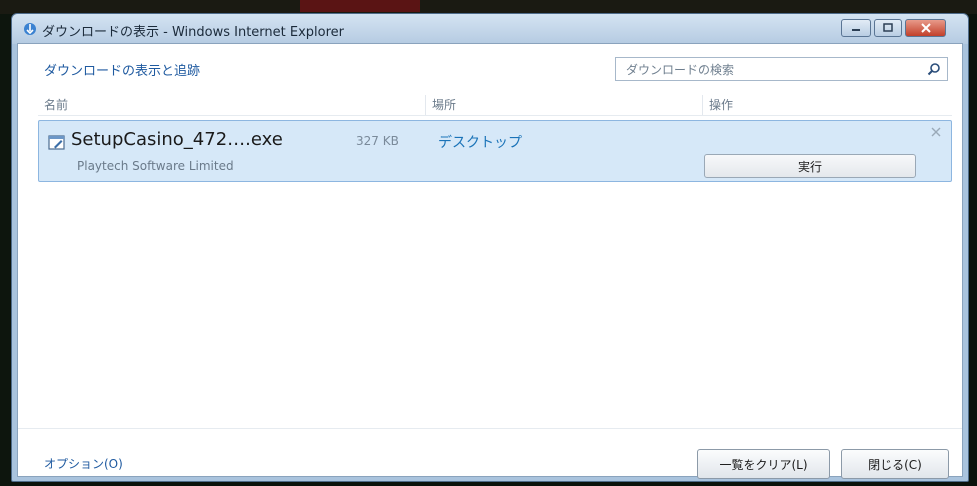 Image resolution: width=977 pixels, height=486 pixels. I want to click on page-heading: ダウンロードの表示と追跡, so click(122, 71).